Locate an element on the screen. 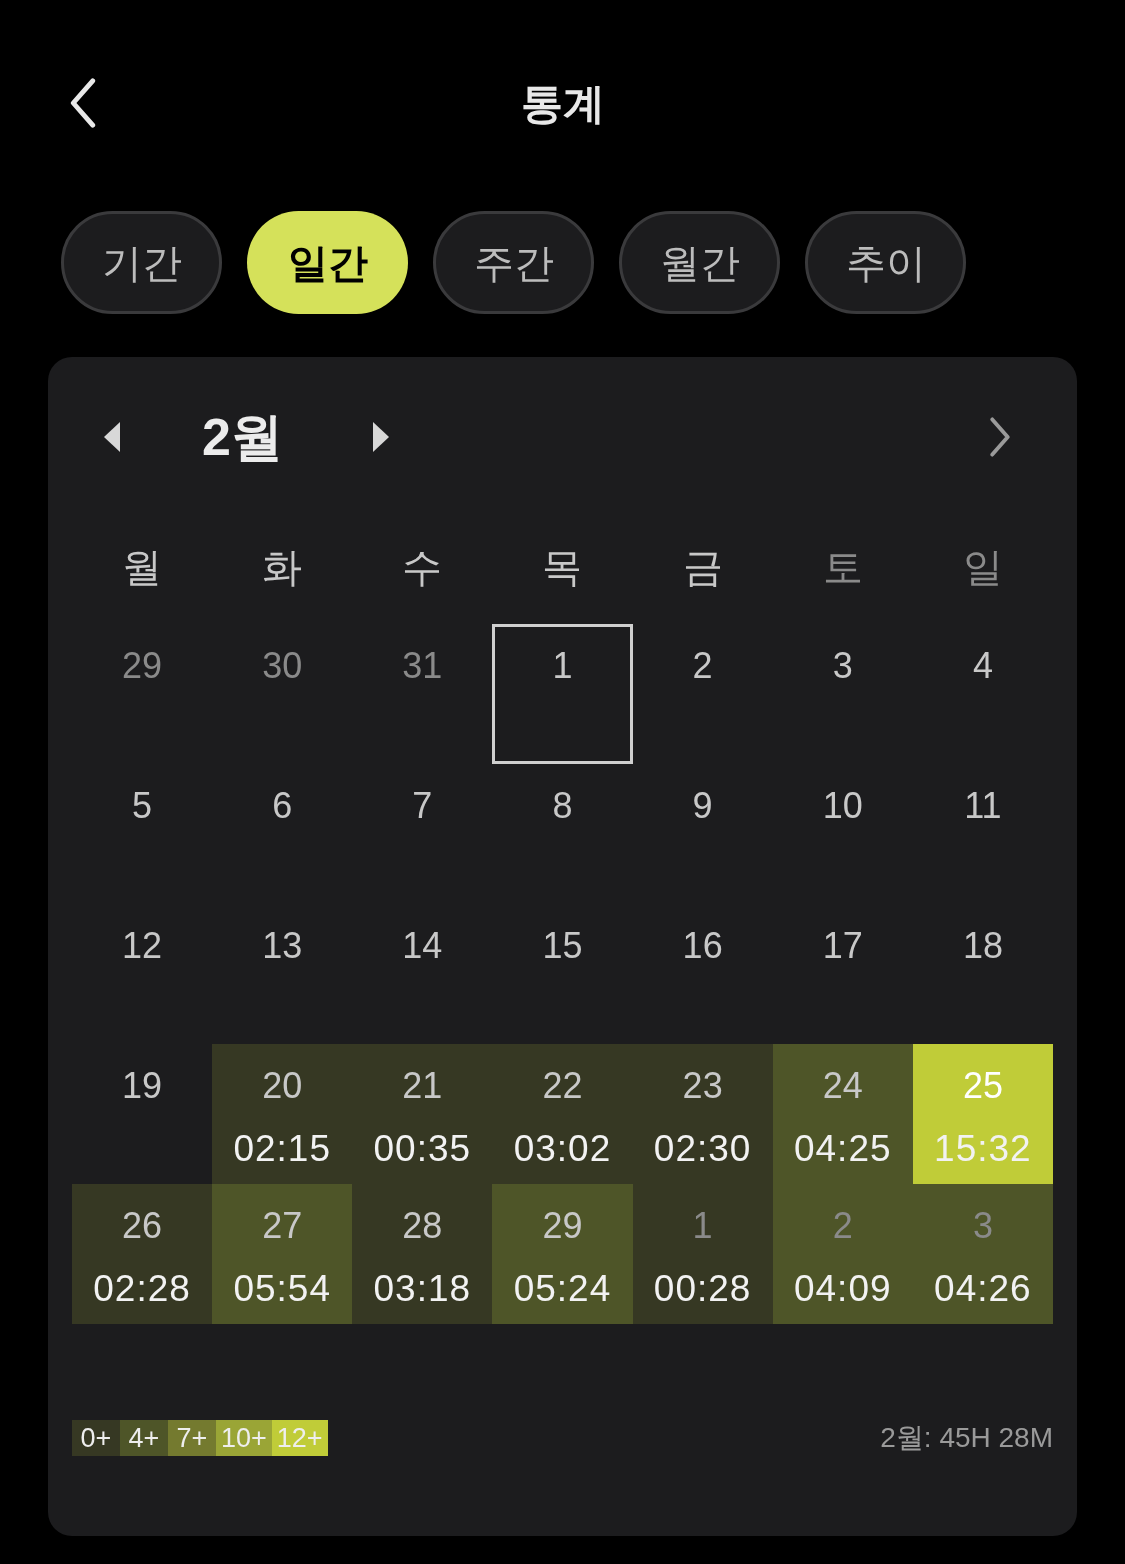 This screenshot has width=1125, height=1564. day-number: 28 is located at coordinates (422, 1224).